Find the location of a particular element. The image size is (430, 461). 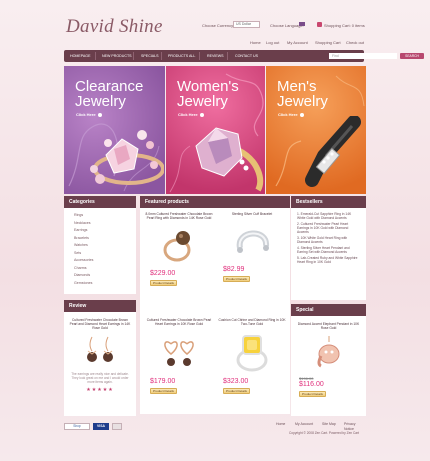

header-link-logout: Log out is located at coordinates (272, 42).